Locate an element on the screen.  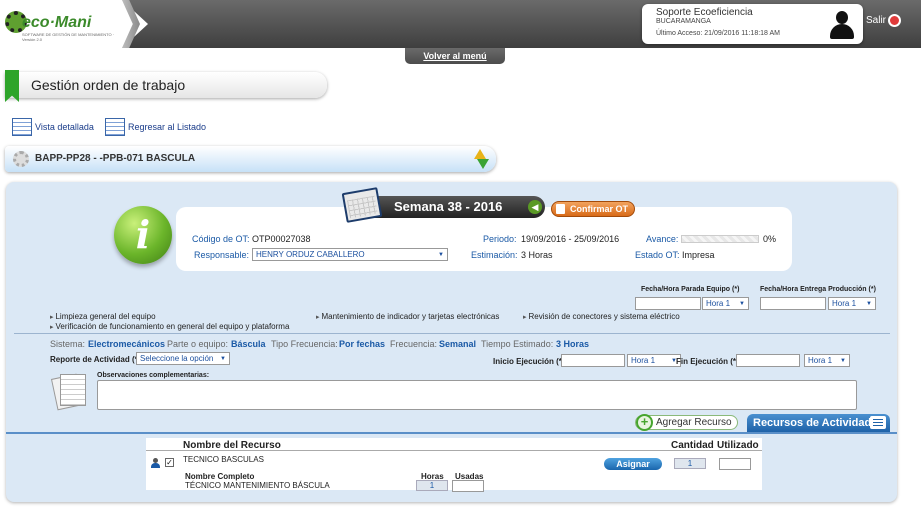
end-exec-label: Fin Ejecución (*) is located at coordinates (707, 361).